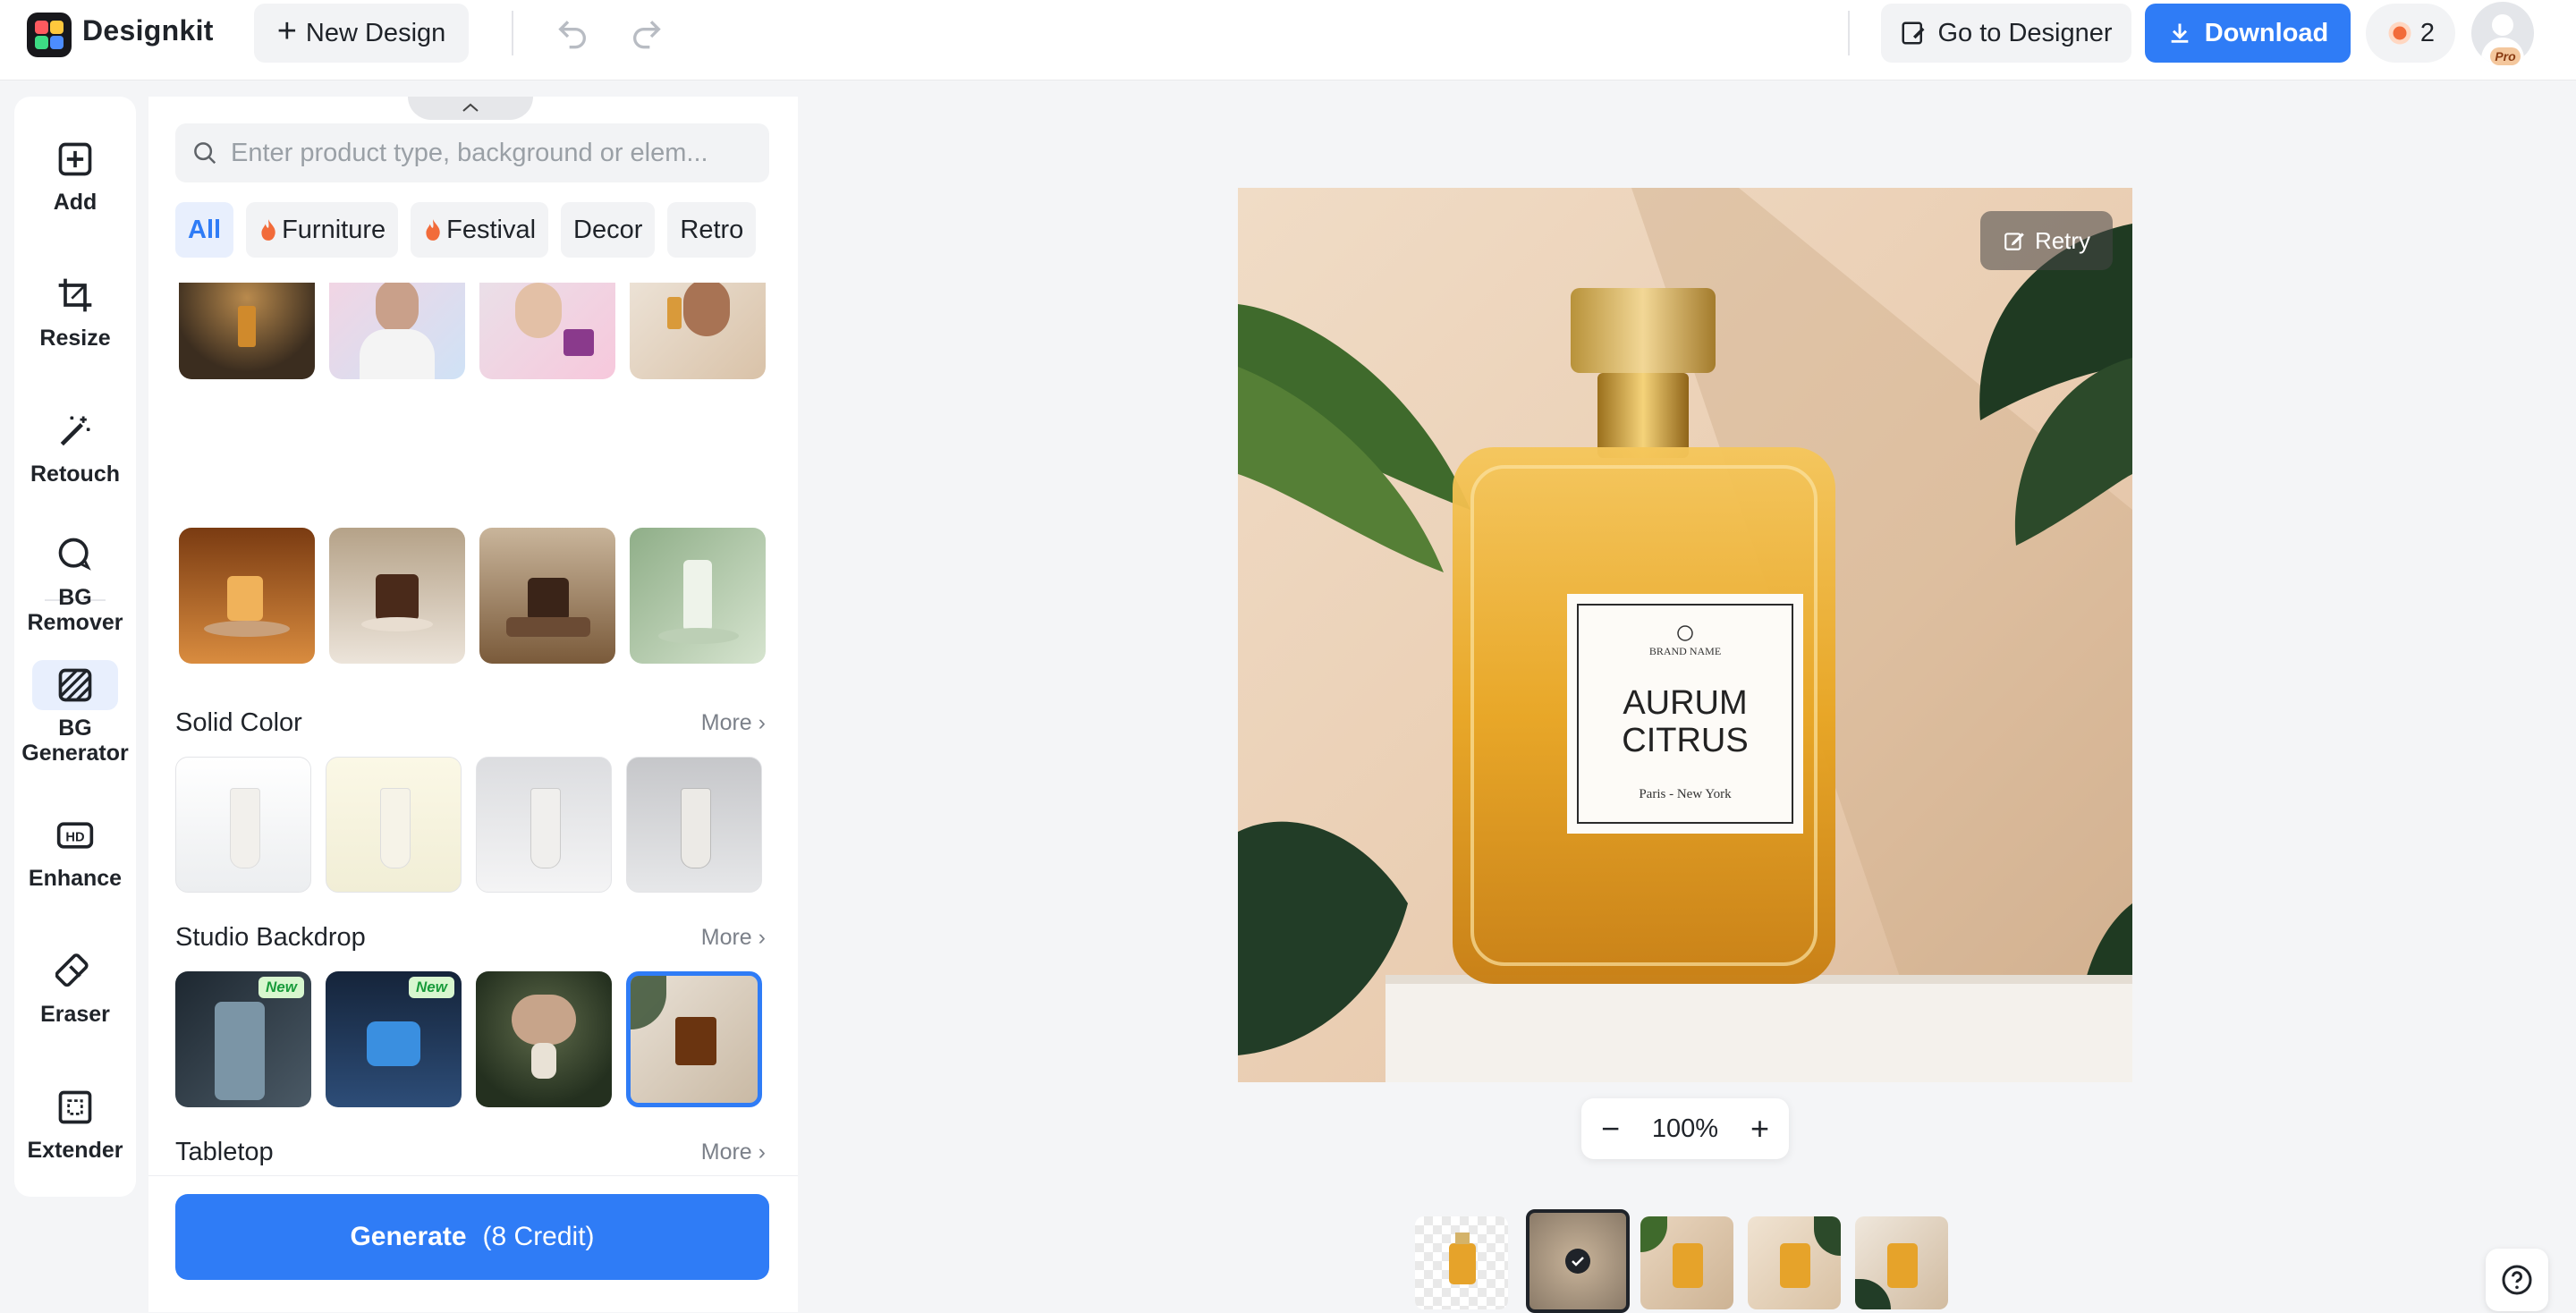  I want to click on toolbar-divider, so click(512, 33).